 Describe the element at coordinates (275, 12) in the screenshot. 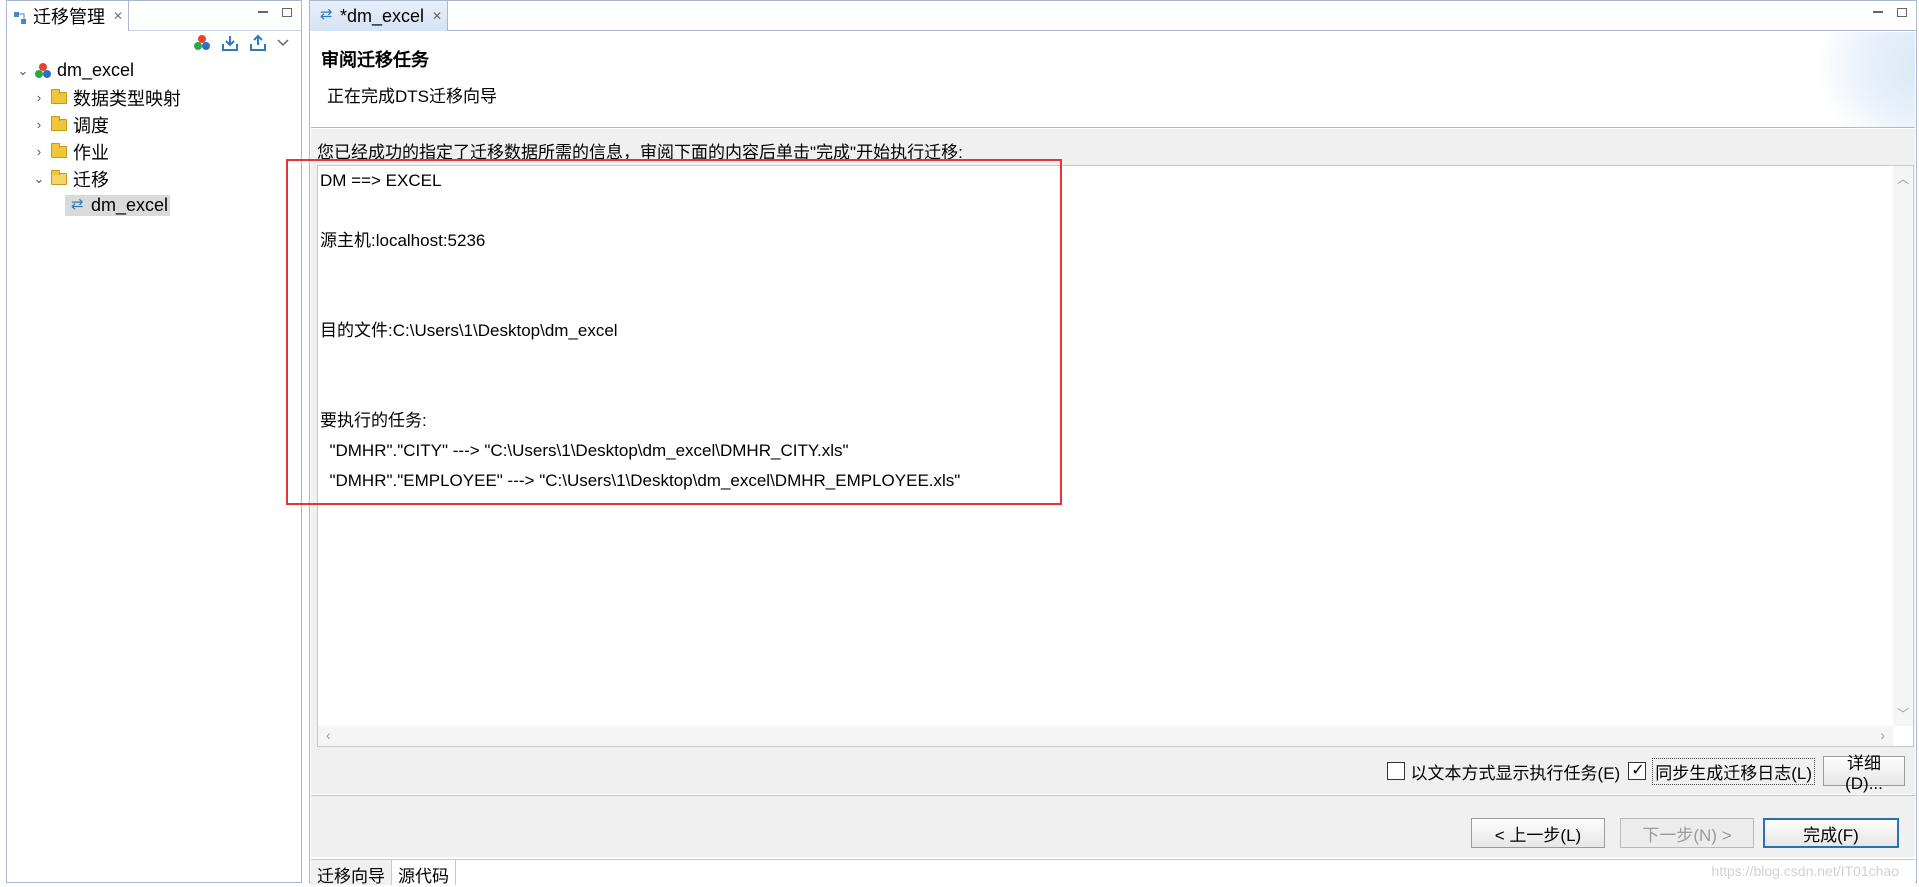

I see `view-controls` at that location.